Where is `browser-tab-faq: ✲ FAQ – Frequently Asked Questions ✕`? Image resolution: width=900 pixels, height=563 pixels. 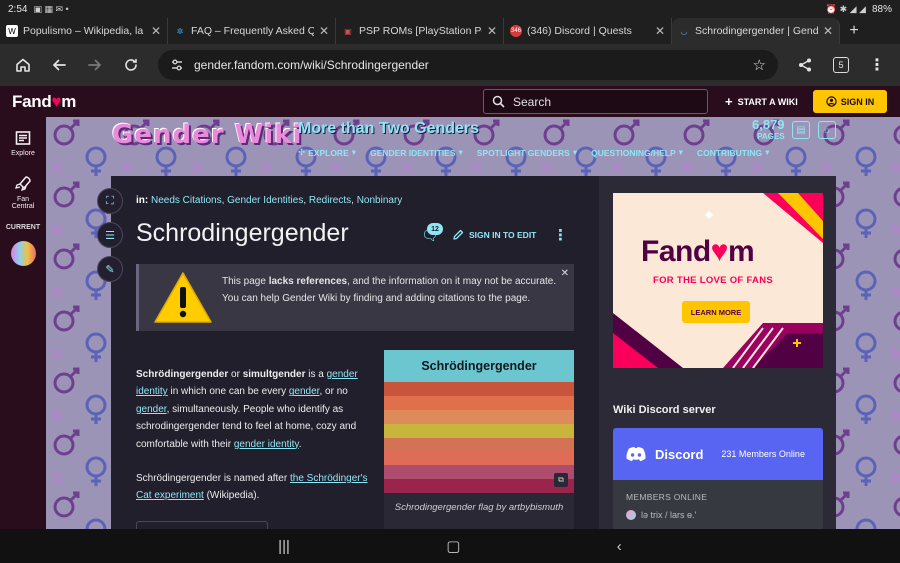
browser-tab-faq: ✲ FAQ – Frequently Asked Questions ✕ is located at coordinates (252, 31).